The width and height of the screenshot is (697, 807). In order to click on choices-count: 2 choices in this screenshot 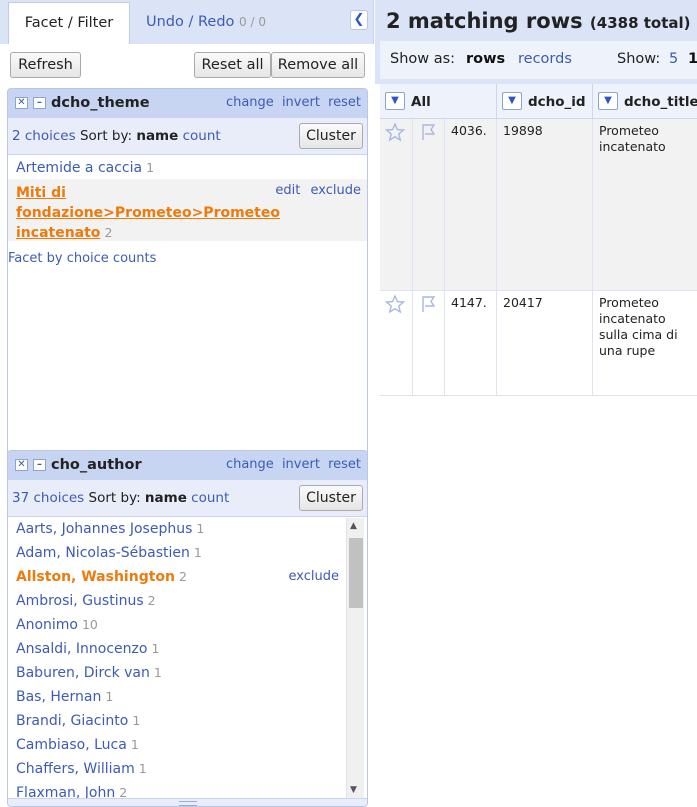, I will do `click(44, 136)`.